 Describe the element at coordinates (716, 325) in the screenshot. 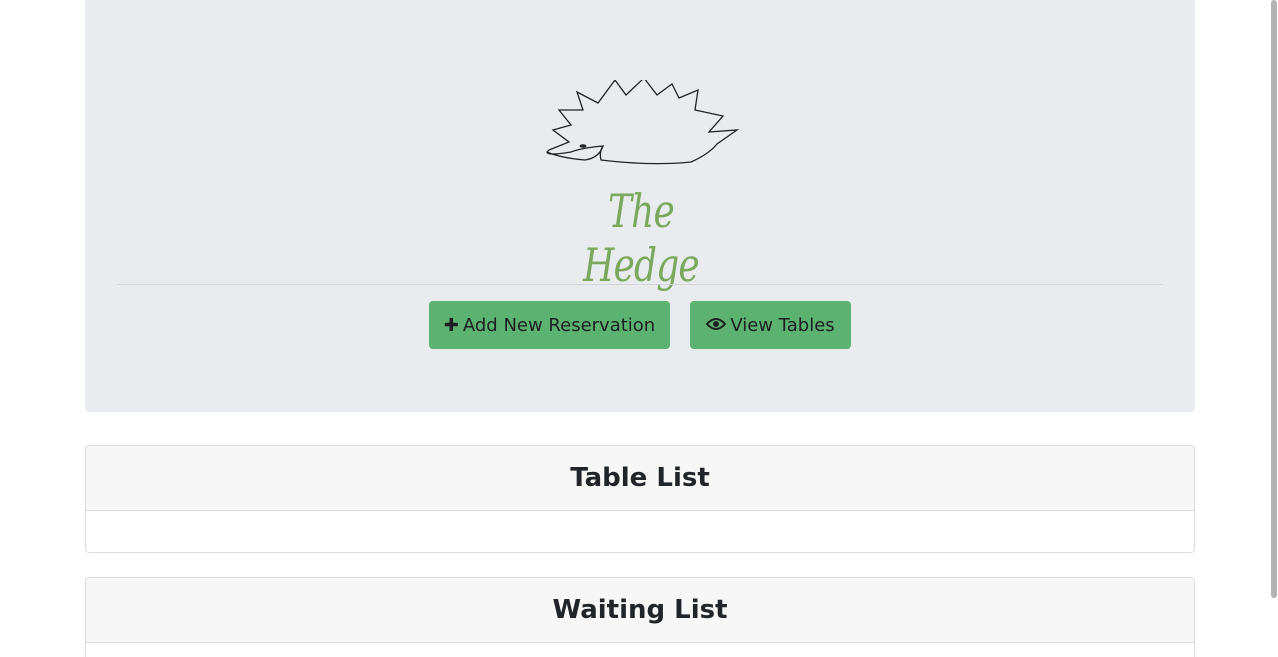

I see `eye-icon` at that location.